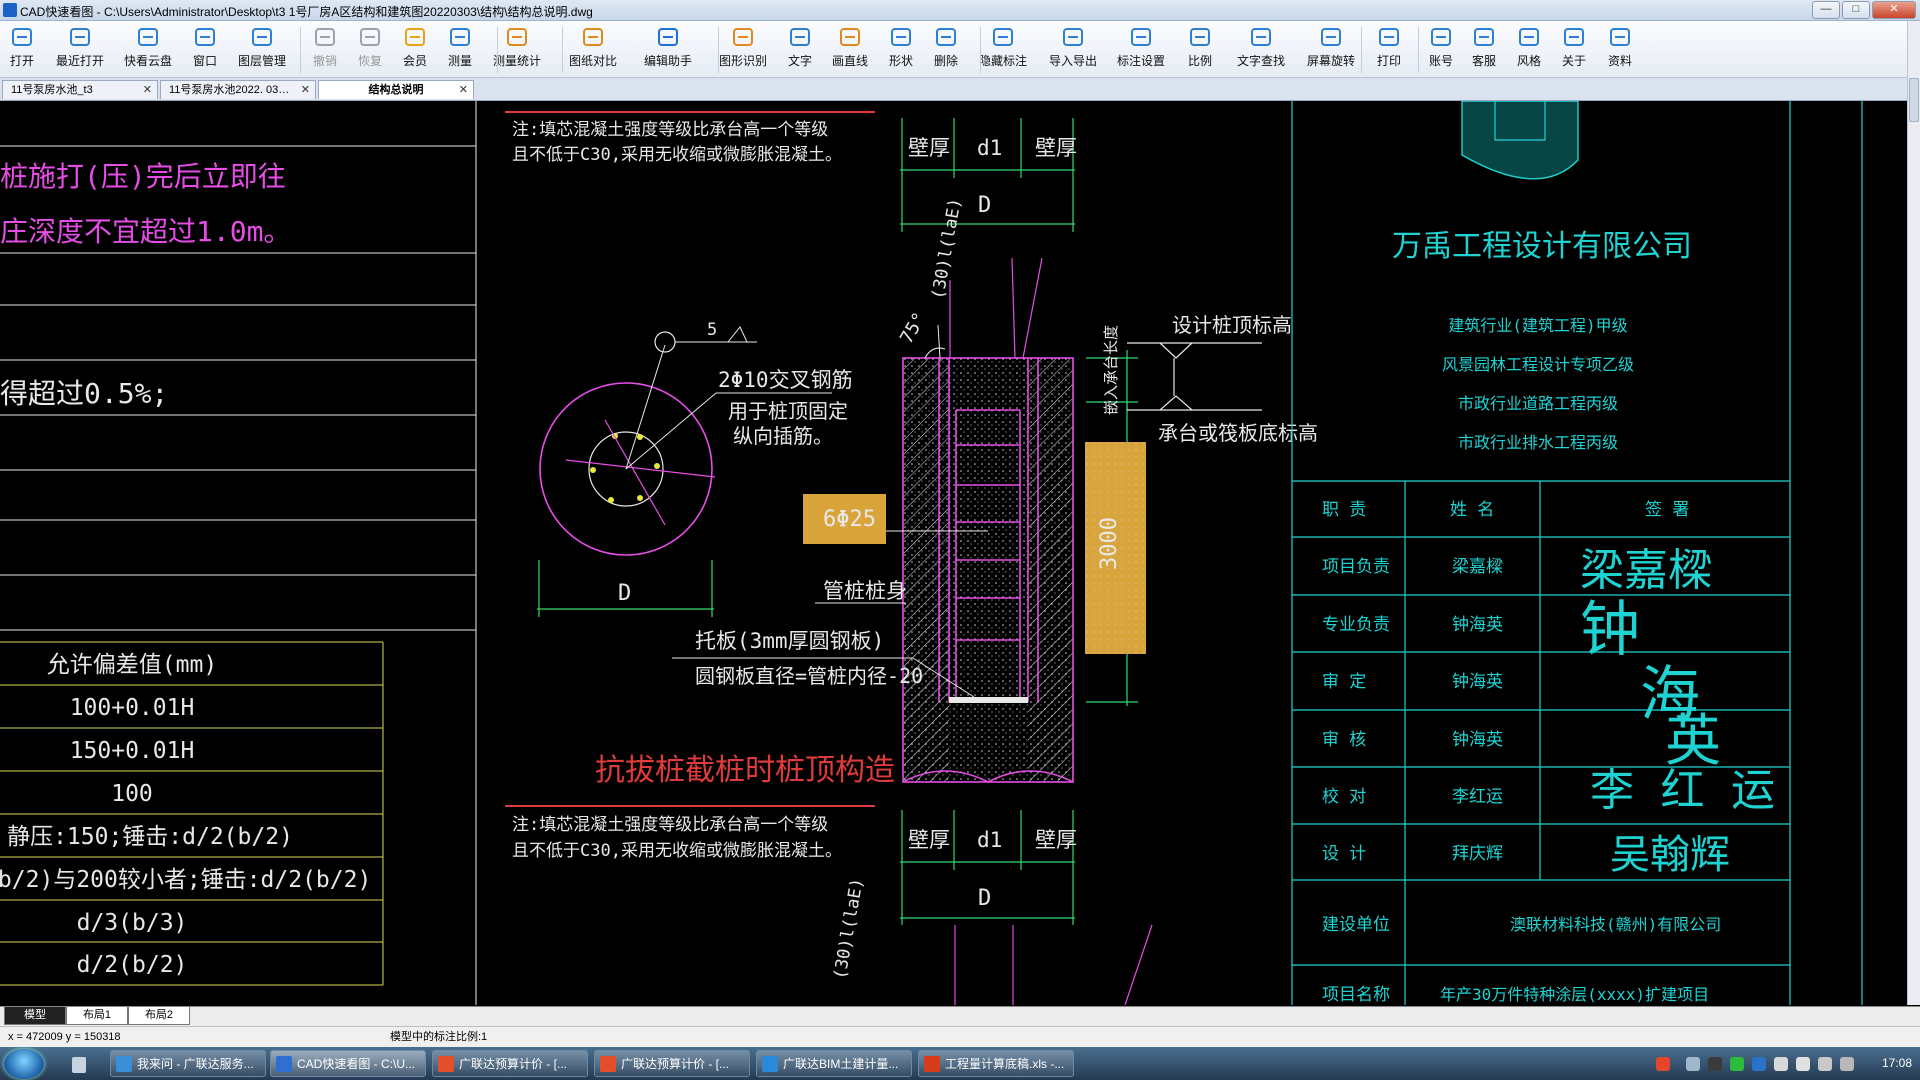 The width and height of the screenshot is (1920, 1080). Describe the element at coordinates (1356, 995) in the screenshot. I see `project-label: 项目名称` at that location.